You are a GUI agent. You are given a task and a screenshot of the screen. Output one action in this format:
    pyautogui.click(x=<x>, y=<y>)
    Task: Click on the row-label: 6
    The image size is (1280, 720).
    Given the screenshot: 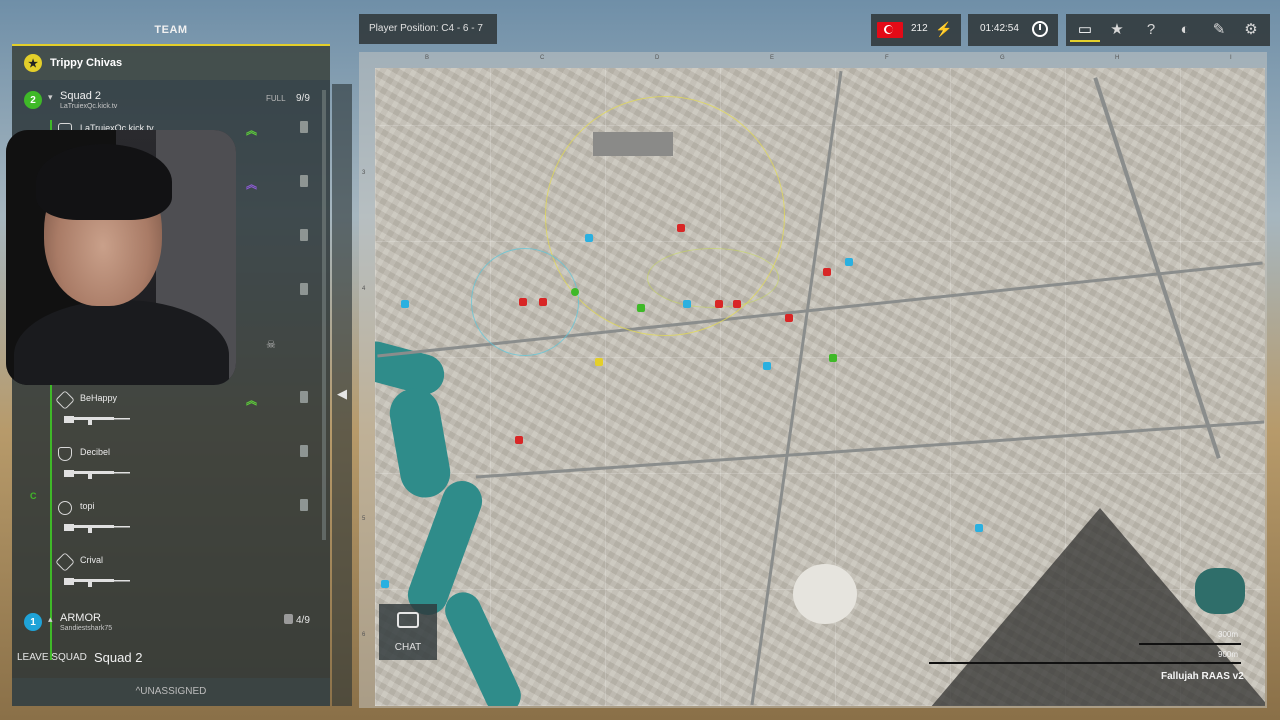 What is the action you would take?
    pyautogui.click(x=364, y=635)
    